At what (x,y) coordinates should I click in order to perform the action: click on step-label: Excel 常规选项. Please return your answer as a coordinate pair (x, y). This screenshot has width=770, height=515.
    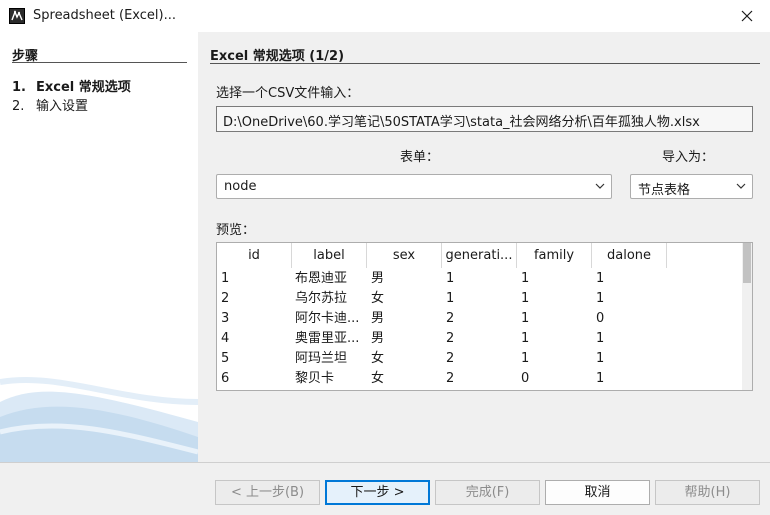
    Looking at the image, I should click on (83, 87).